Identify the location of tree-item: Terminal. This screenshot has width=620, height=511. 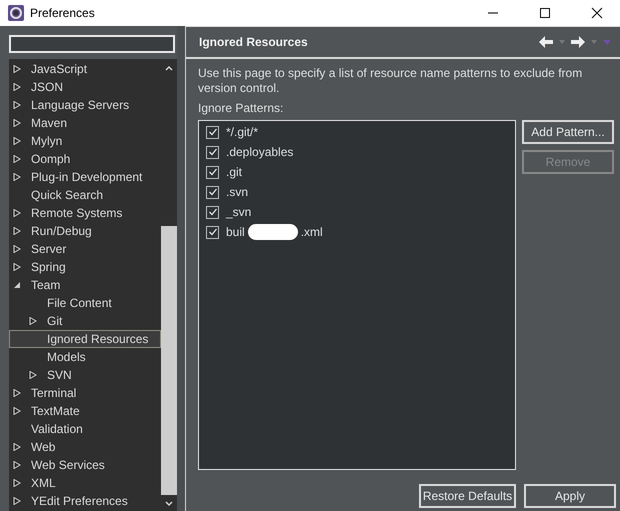
(85, 393).